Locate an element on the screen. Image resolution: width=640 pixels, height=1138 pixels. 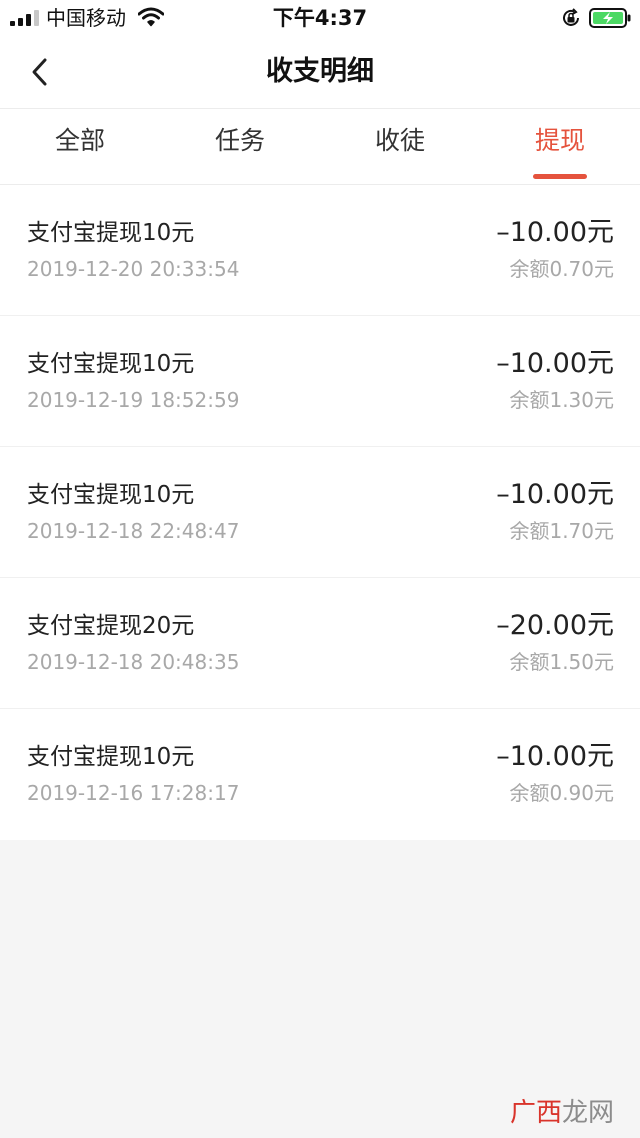
site-watermark: 广西龙网 is located at coordinates (562, 1113).